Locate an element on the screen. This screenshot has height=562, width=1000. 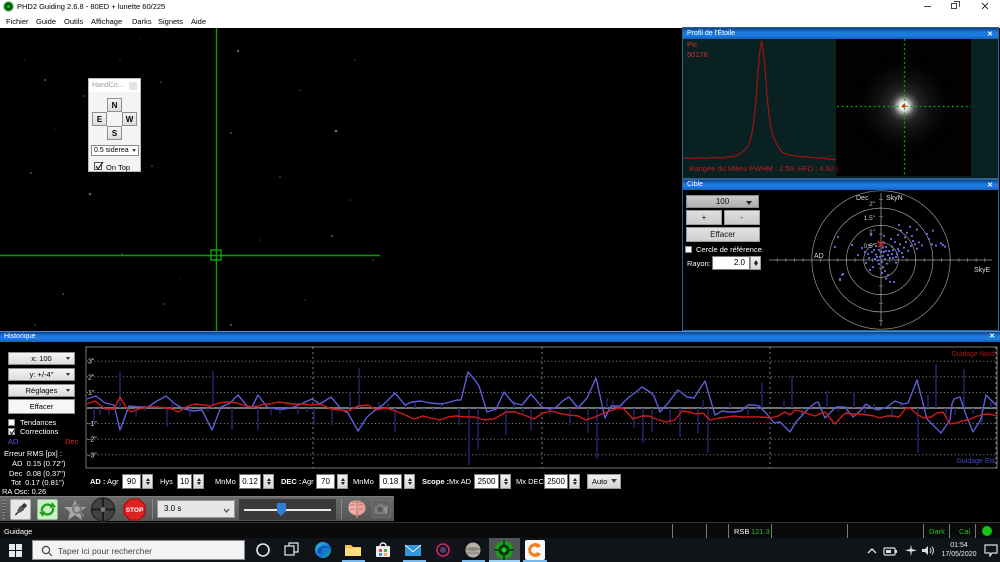
svg-text: -3" is located at coordinates (92, 455).